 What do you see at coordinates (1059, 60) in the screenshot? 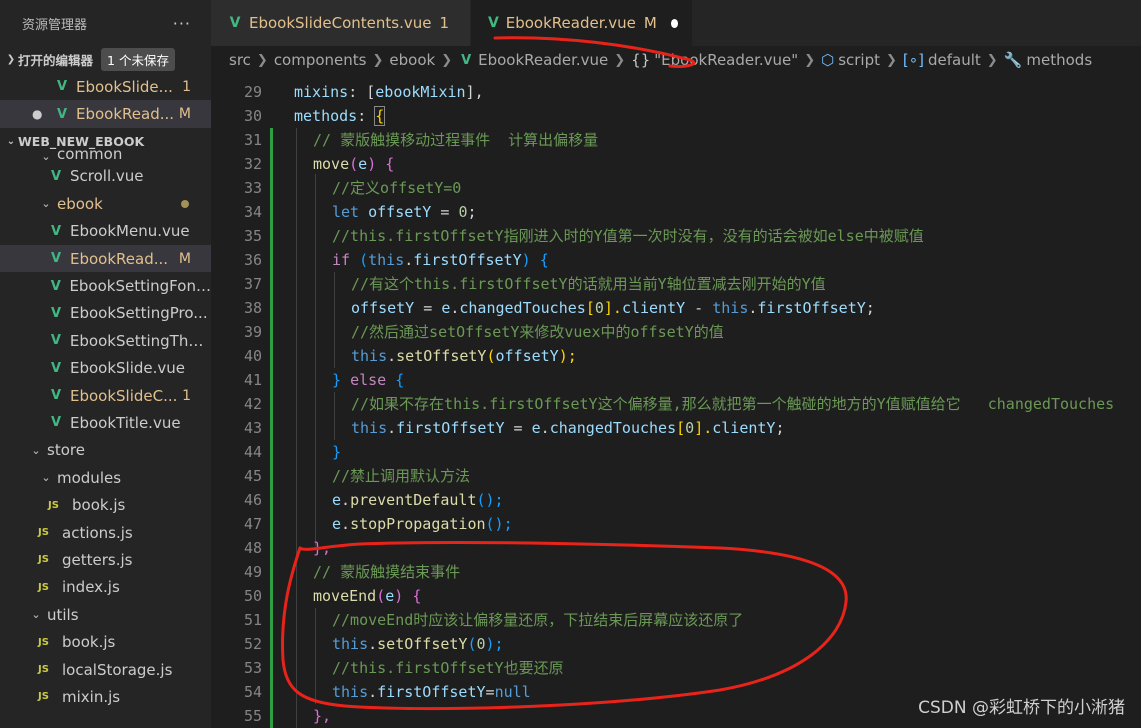
I see `breadcrumb-item: methods` at bounding box center [1059, 60].